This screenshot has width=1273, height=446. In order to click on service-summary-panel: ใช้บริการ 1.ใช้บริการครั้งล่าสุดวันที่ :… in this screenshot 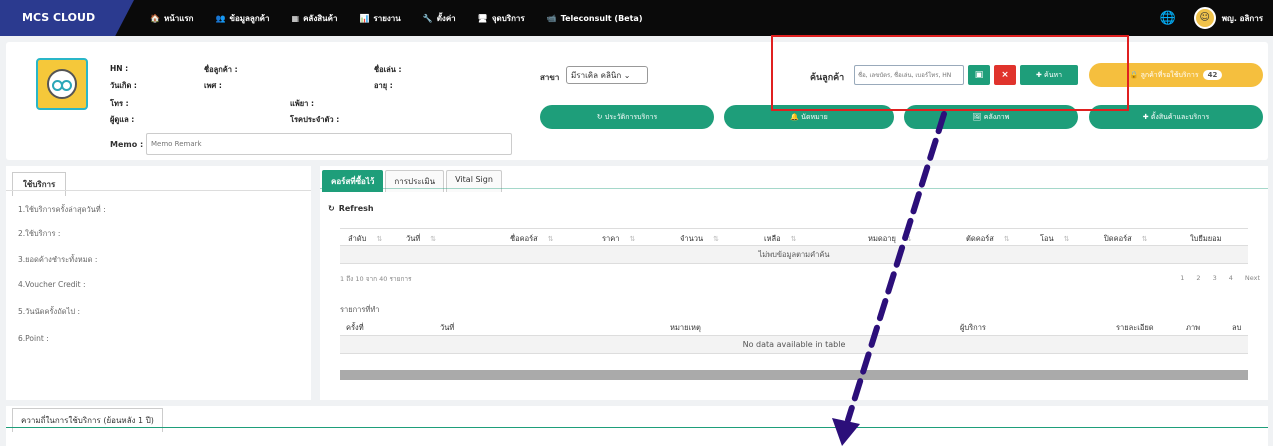, I will do `click(158, 283)`.